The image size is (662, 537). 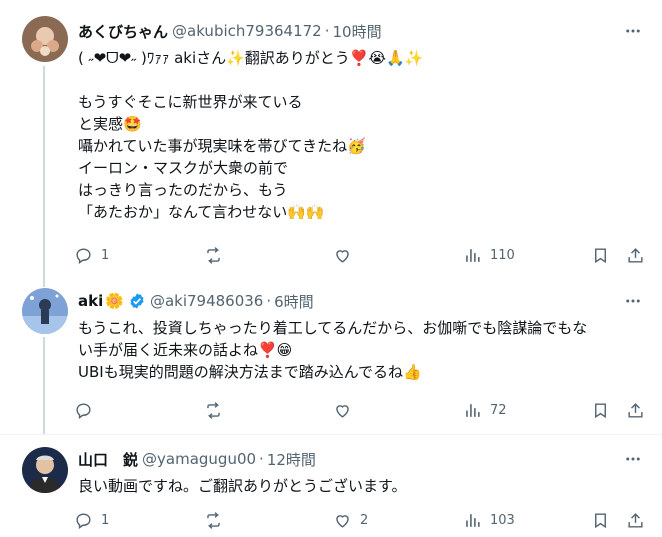 I want to click on like-count: 2, so click(x=364, y=520).